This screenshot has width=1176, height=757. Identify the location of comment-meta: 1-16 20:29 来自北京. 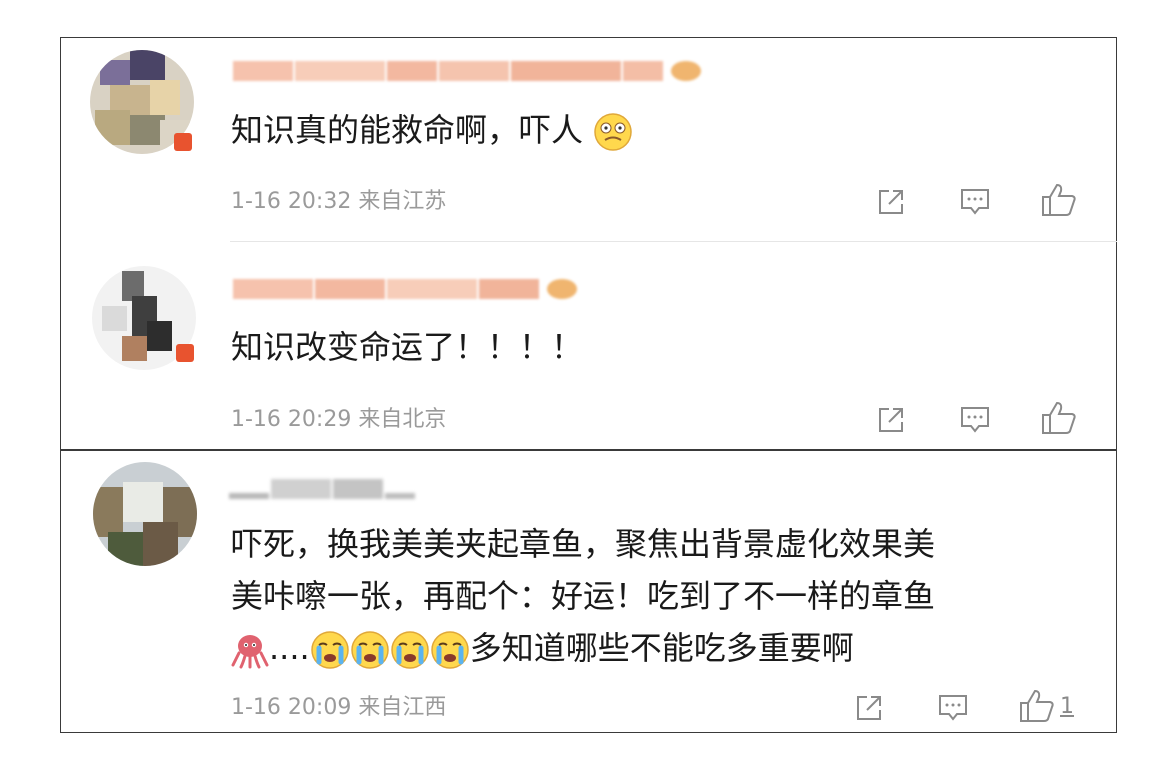
(339, 419).